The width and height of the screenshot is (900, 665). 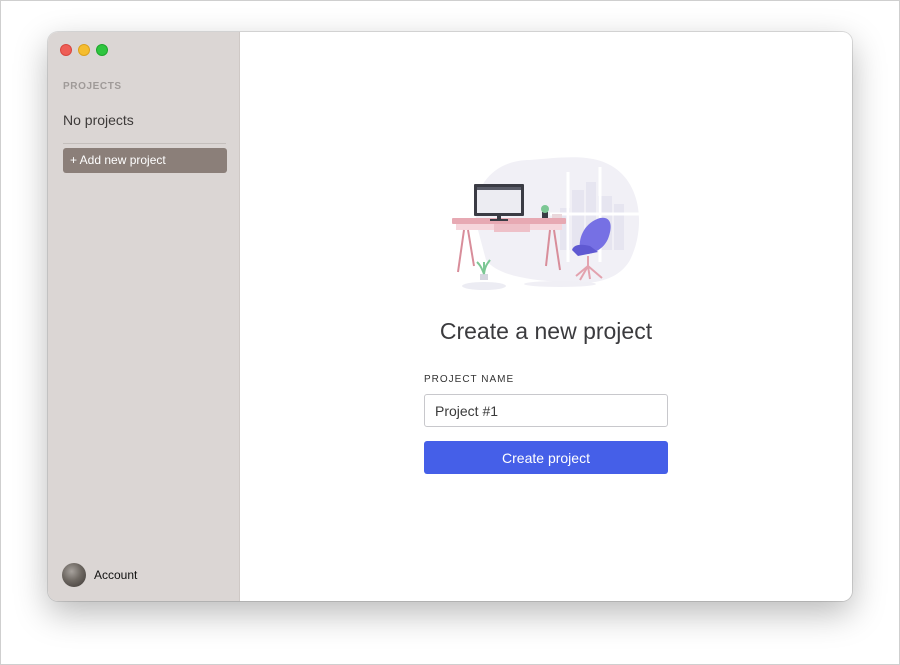 What do you see at coordinates (546, 410) in the screenshot?
I see `project-name-input` at bounding box center [546, 410].